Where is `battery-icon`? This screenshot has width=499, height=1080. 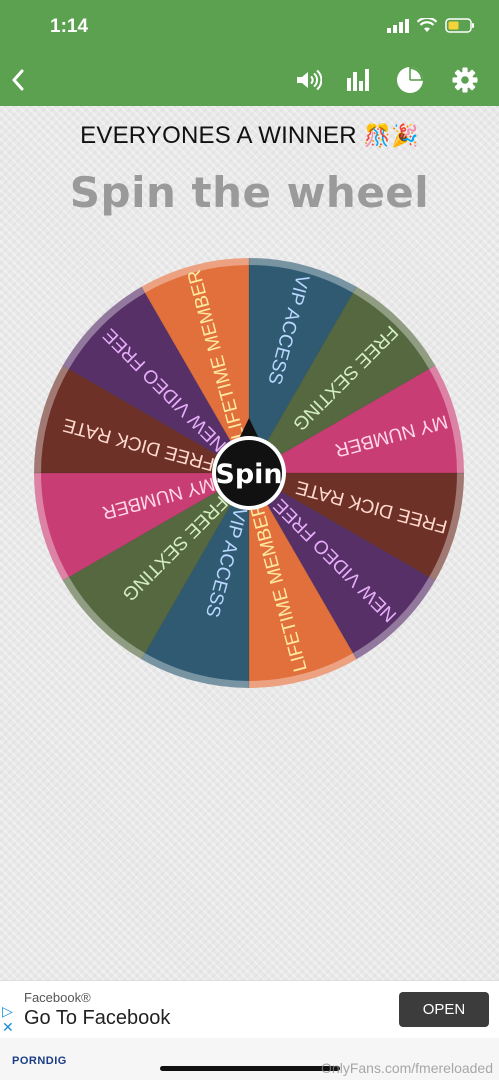
battery-icon is located at coordinates (459, 25).